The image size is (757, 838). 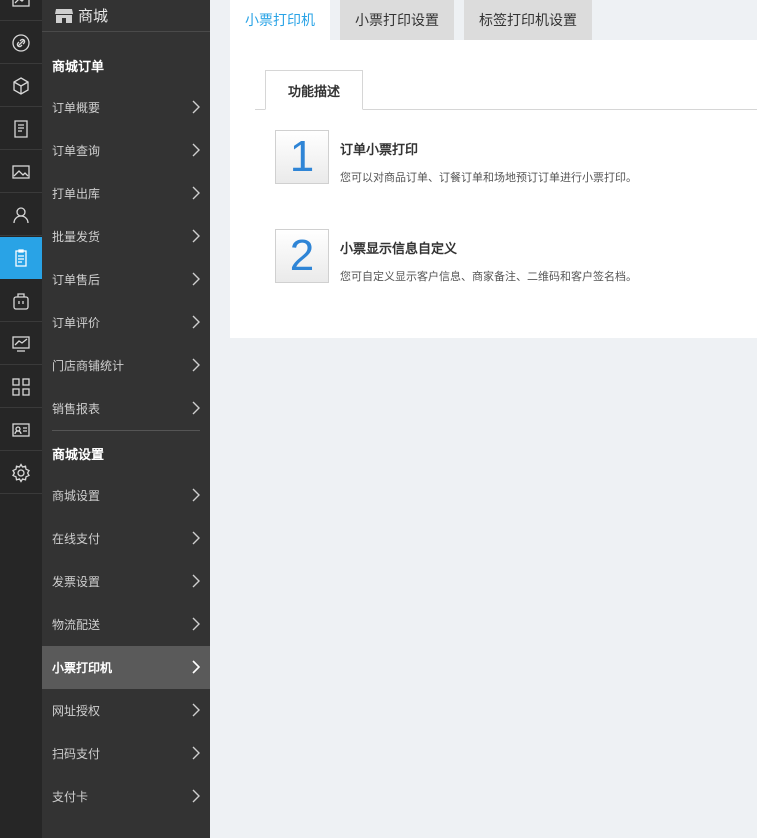 I want to click on box-icon, so click(x=21, y=85).